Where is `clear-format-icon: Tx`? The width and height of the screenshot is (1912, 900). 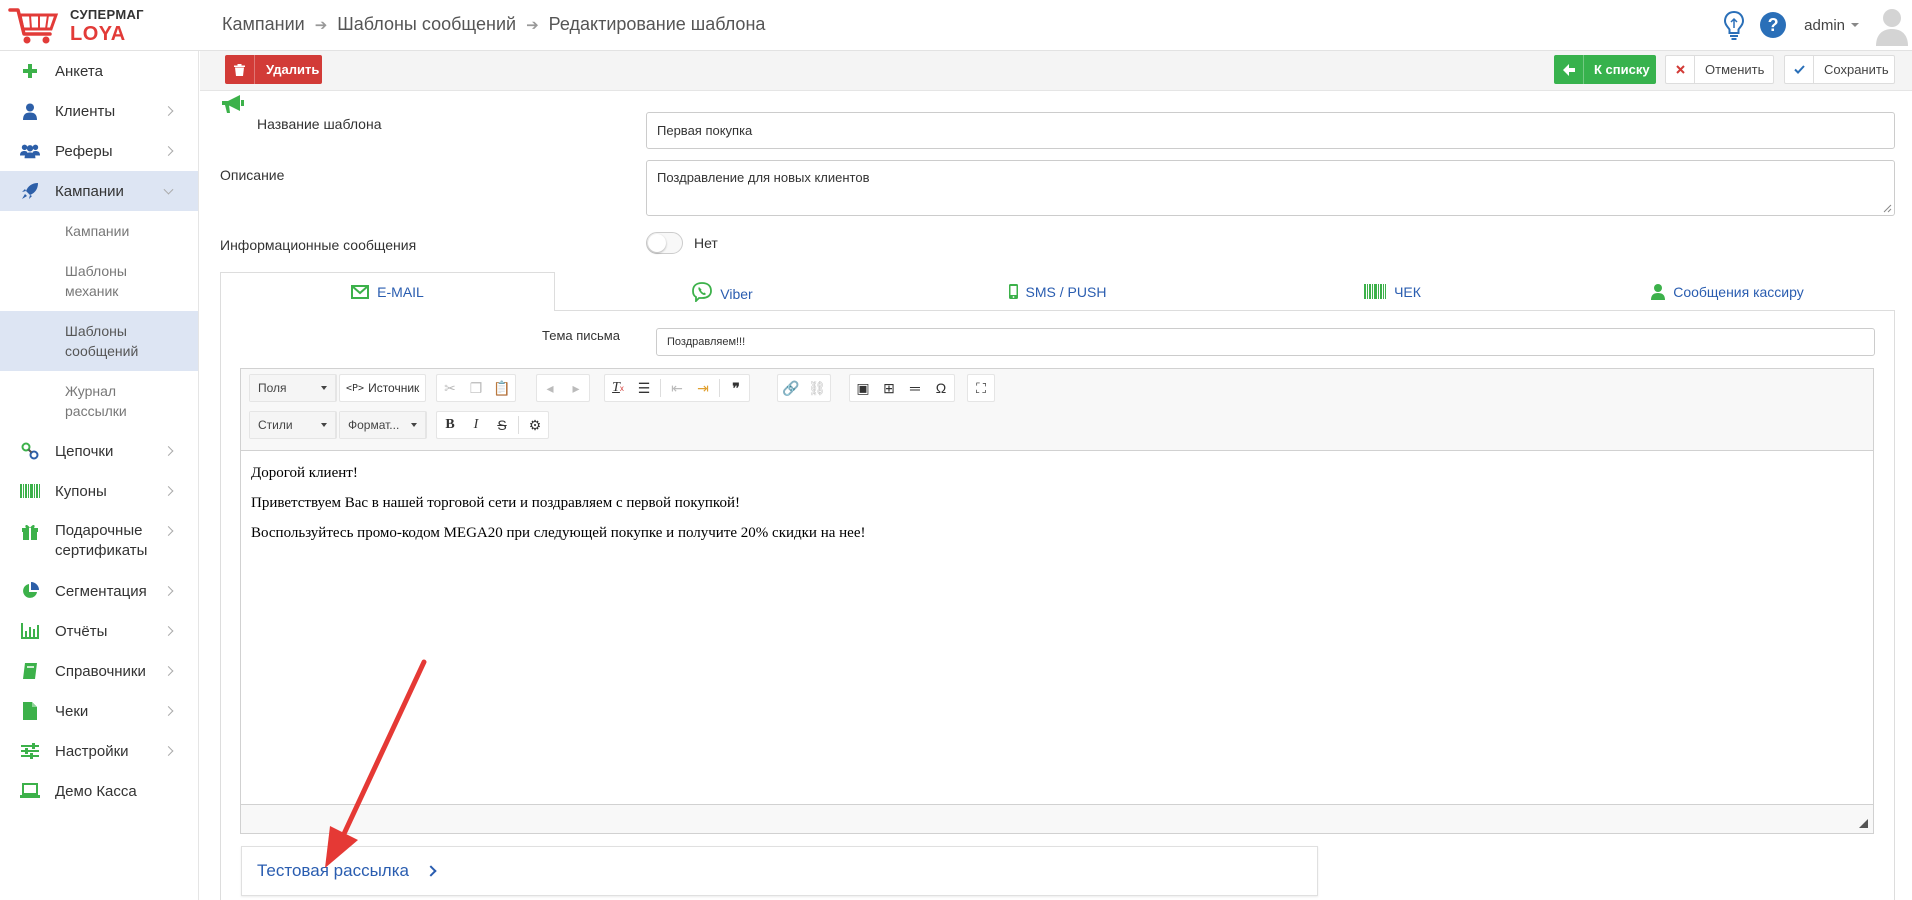
clear-format-icon: Tx is located at coordinates (618, 388).